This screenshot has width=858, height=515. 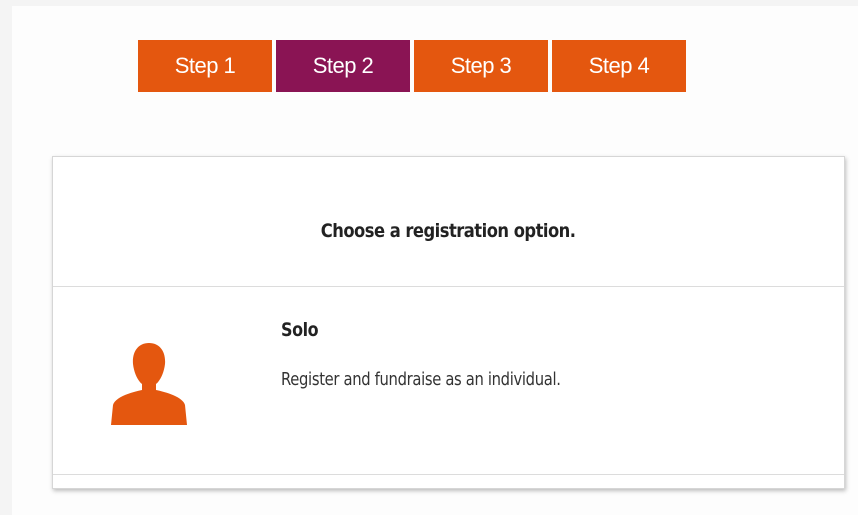 What do you see at coordinates (481, 66) in the screenshot?
I see `step-3-button: Step 3` at bounding box center [481, 66].